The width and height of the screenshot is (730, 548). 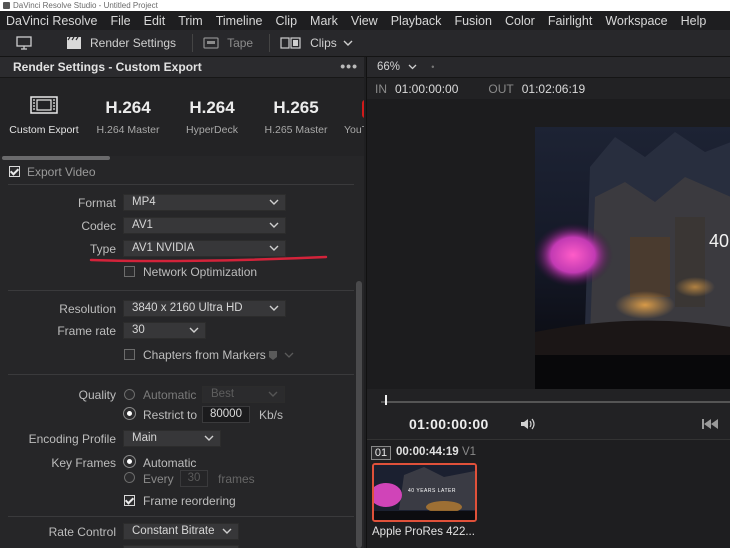 I want to click on menu-file: File, so click(x=120, y=21).